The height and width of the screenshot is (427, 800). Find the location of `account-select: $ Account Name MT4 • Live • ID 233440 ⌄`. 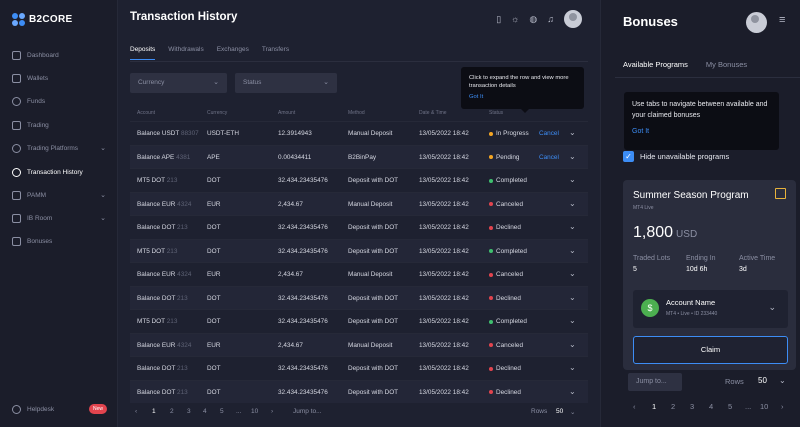

account-select: $ Account Name MT4 • Live • ID 233440 ⌄ is located at coordinates (710, 309).